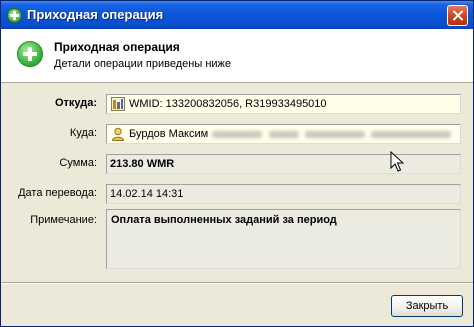 Image resolution: width=474 pixels, height=327 pixels. What do you see at coordinates (283, 194) in the screenshot?
I see `date-field: 14.02.14 14:31` at bounding box center [283, 194].